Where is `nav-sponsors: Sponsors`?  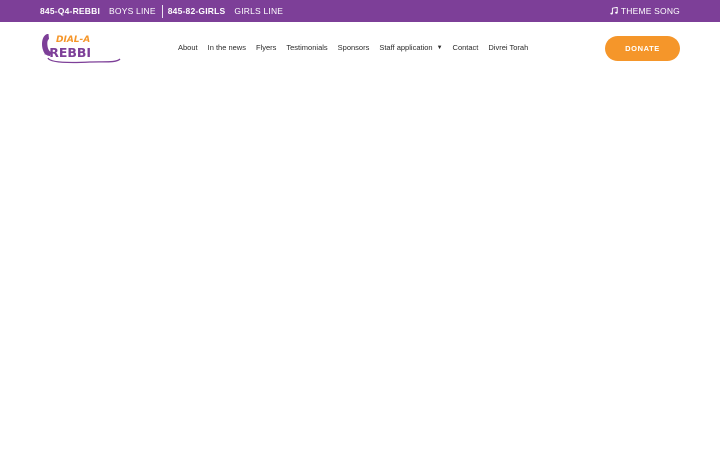 nav-sponsors: Sponsors is located at coordinates (354, 47).